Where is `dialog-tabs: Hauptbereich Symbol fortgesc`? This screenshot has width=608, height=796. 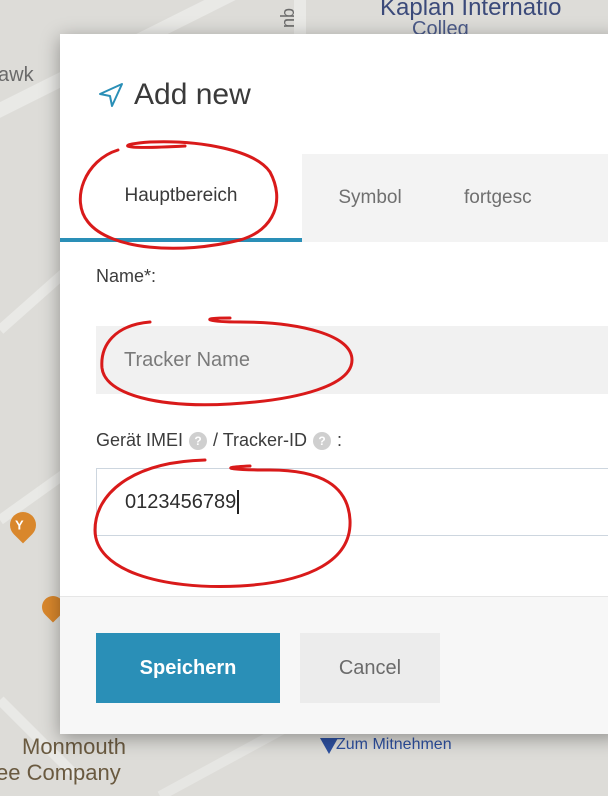 dialog-tabs: Hauptbereich Symbol fortgesc is located at coordinates (334, 198).